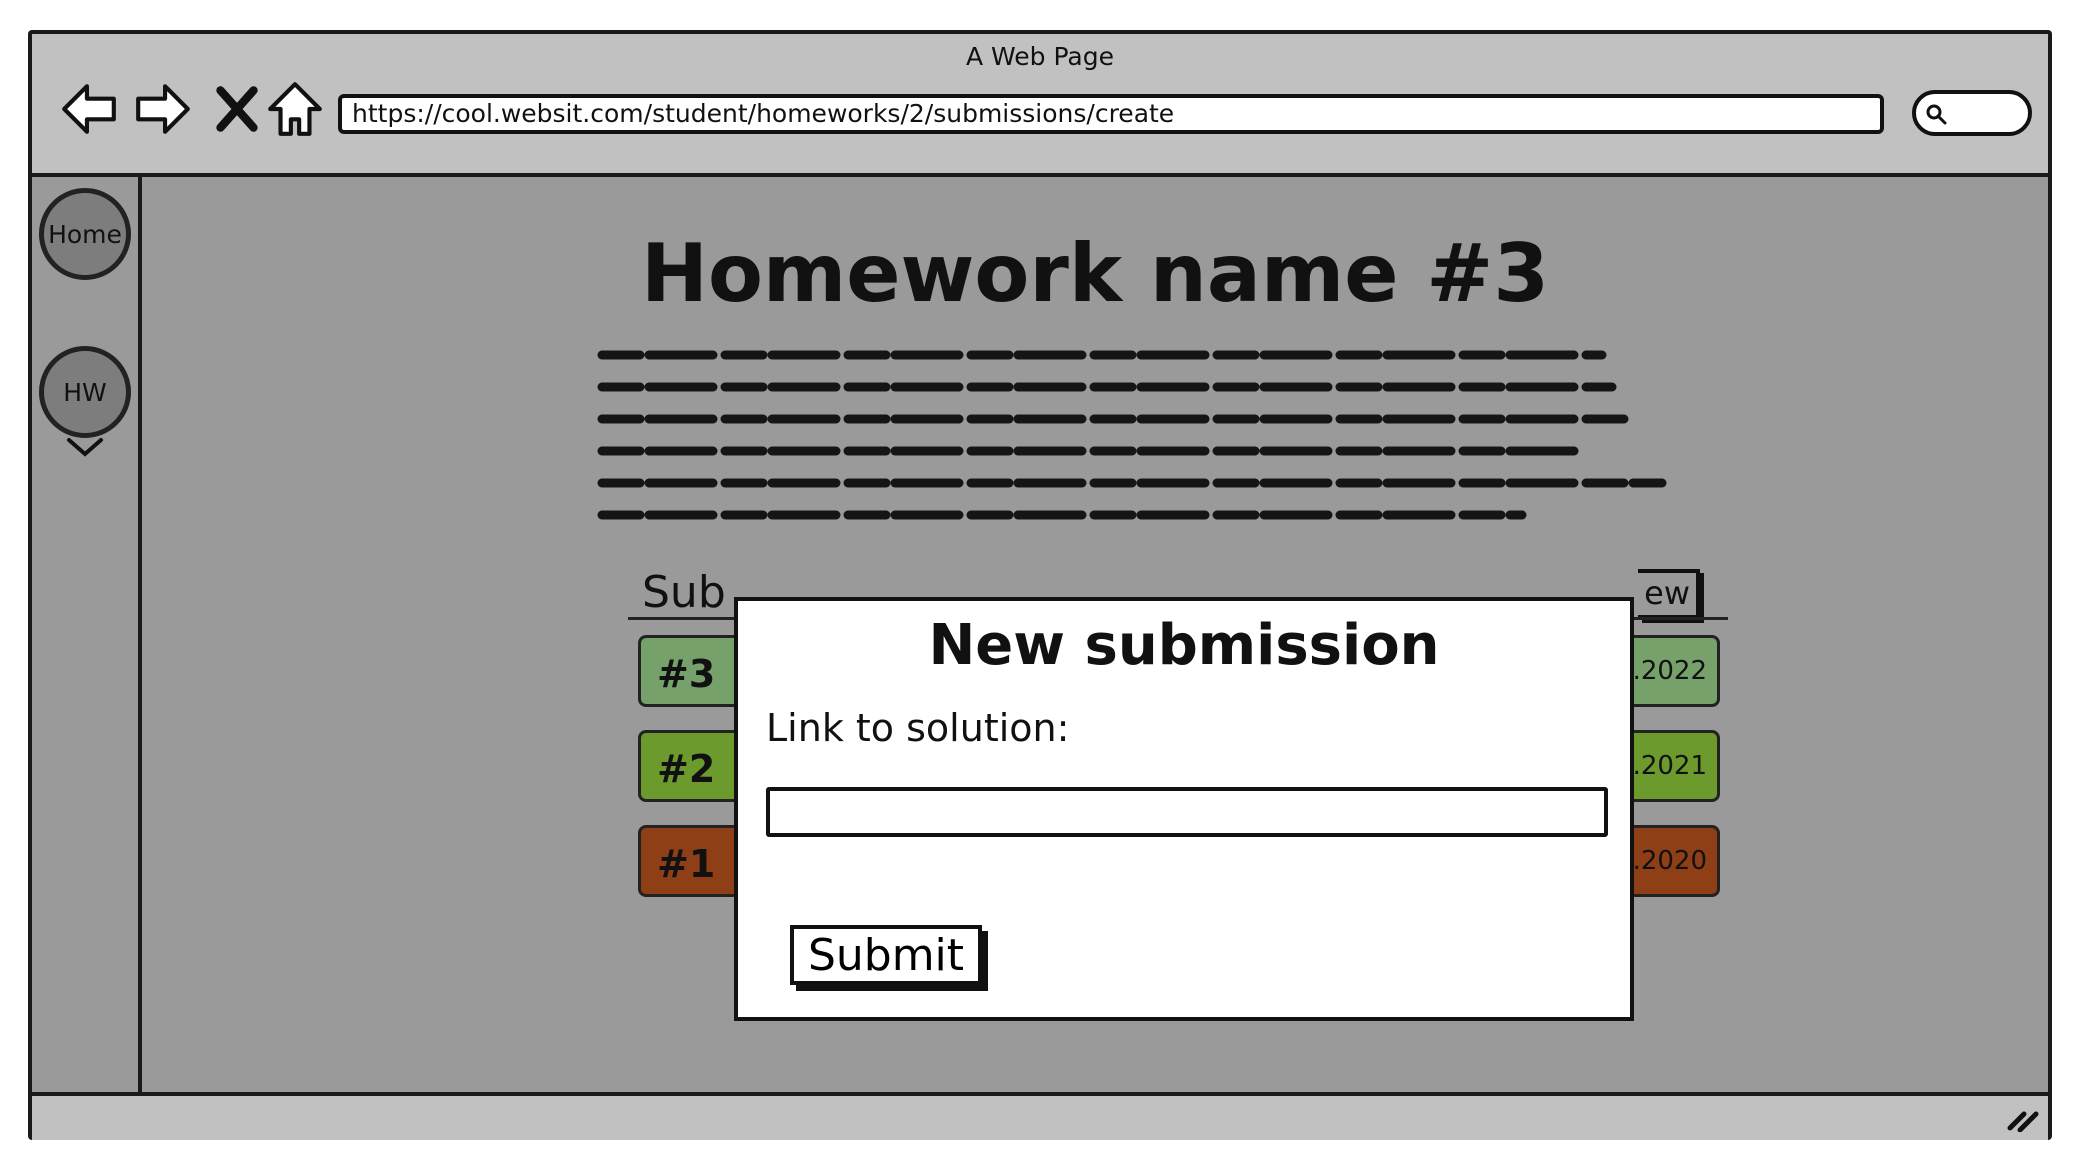  Describe the element at coordinates (1187, 812) in the screenshot. I see `solution-link-input` at that location.